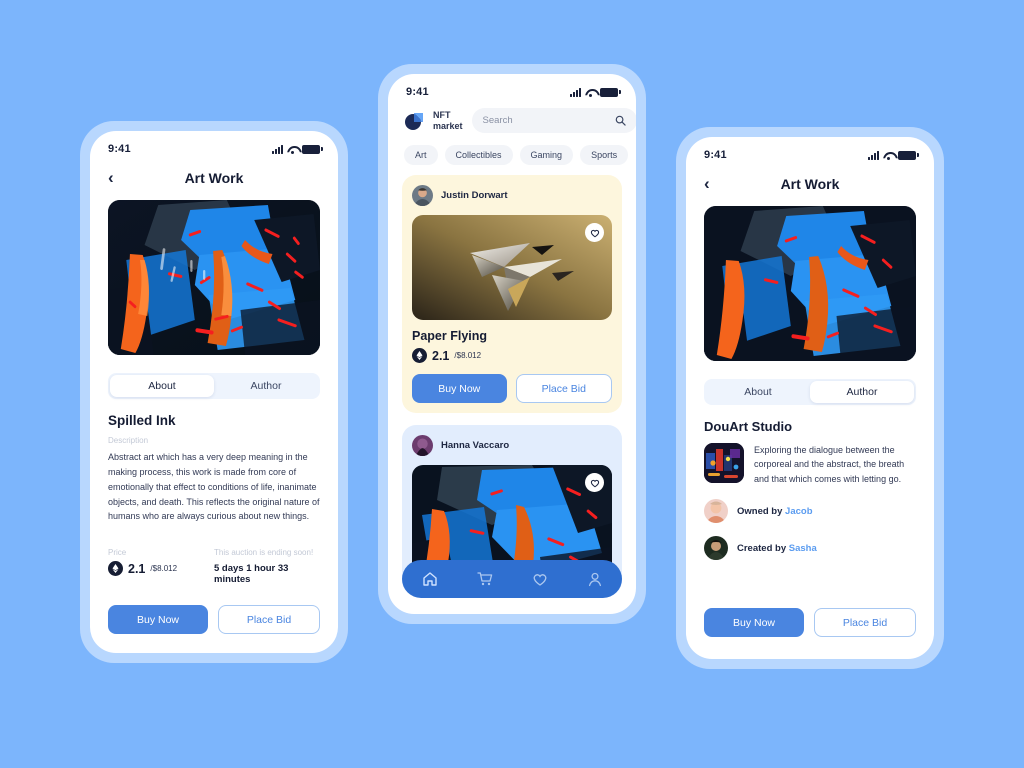  I want to click on description-label: Description, so click(128, 440).